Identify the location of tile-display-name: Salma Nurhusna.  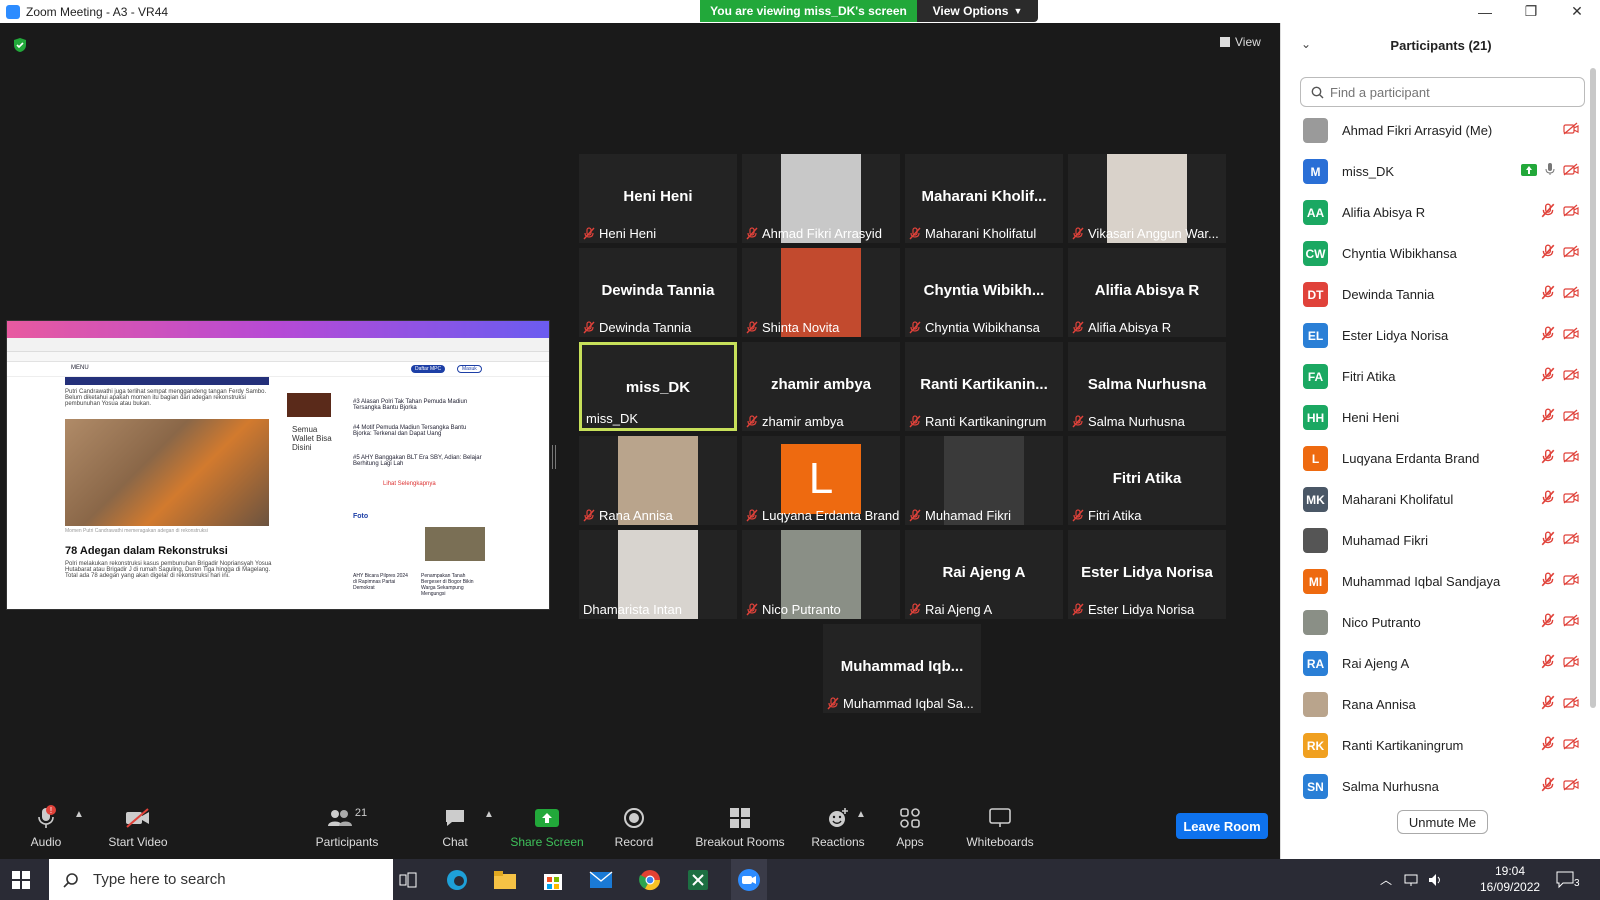
(1147, 384).